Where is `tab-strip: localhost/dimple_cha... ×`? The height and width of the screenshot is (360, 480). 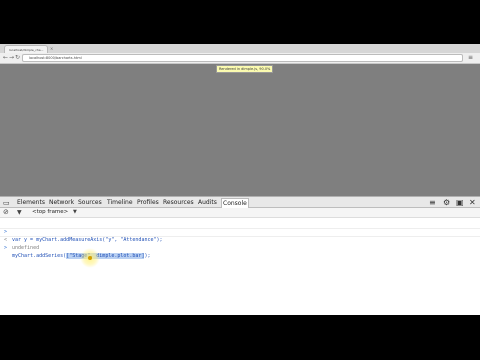
tab-strip: localhost/dimple_cha... × is located at coordinates (240, 48).